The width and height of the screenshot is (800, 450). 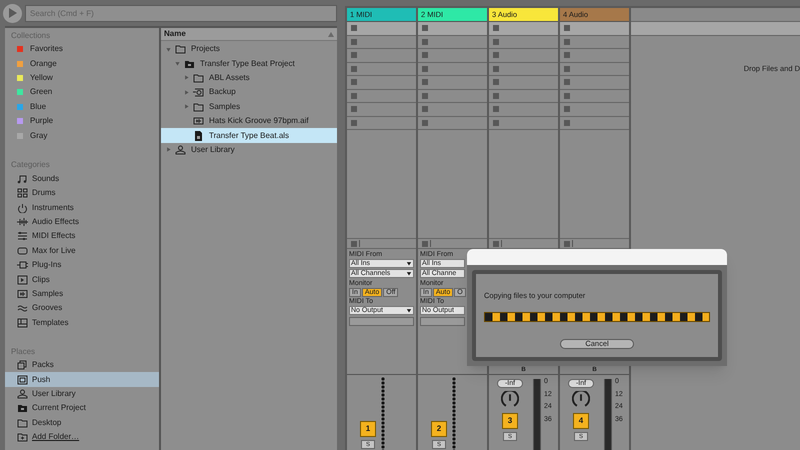 What do you see at coordinates (22, 265) in the screenshot?
I see `plug-icon` at bounding box center [22, 265].